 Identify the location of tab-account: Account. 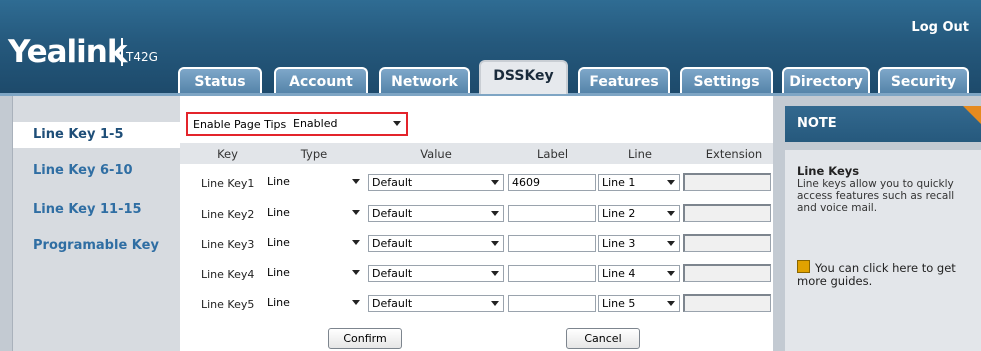
(321, 80).